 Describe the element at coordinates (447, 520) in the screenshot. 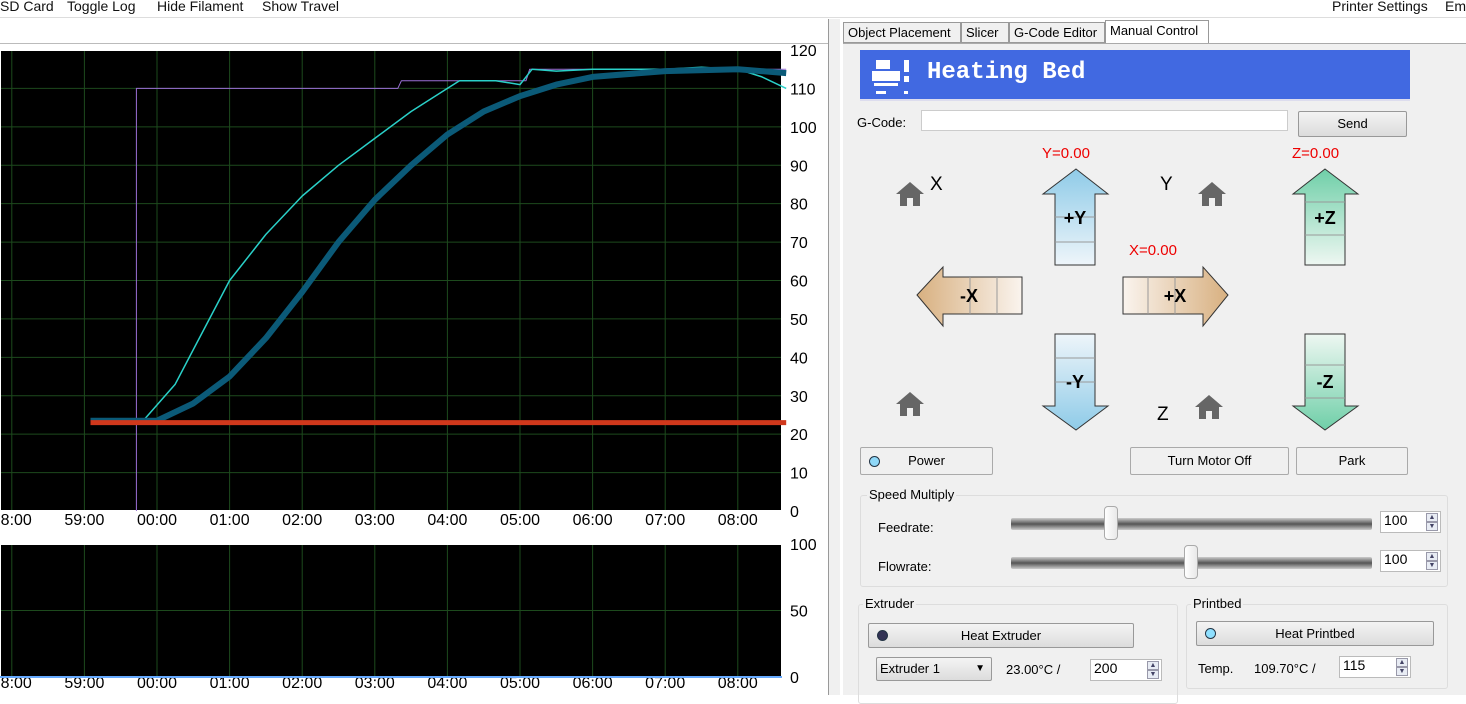

I see `x-tick-label: 04:00` at that location.